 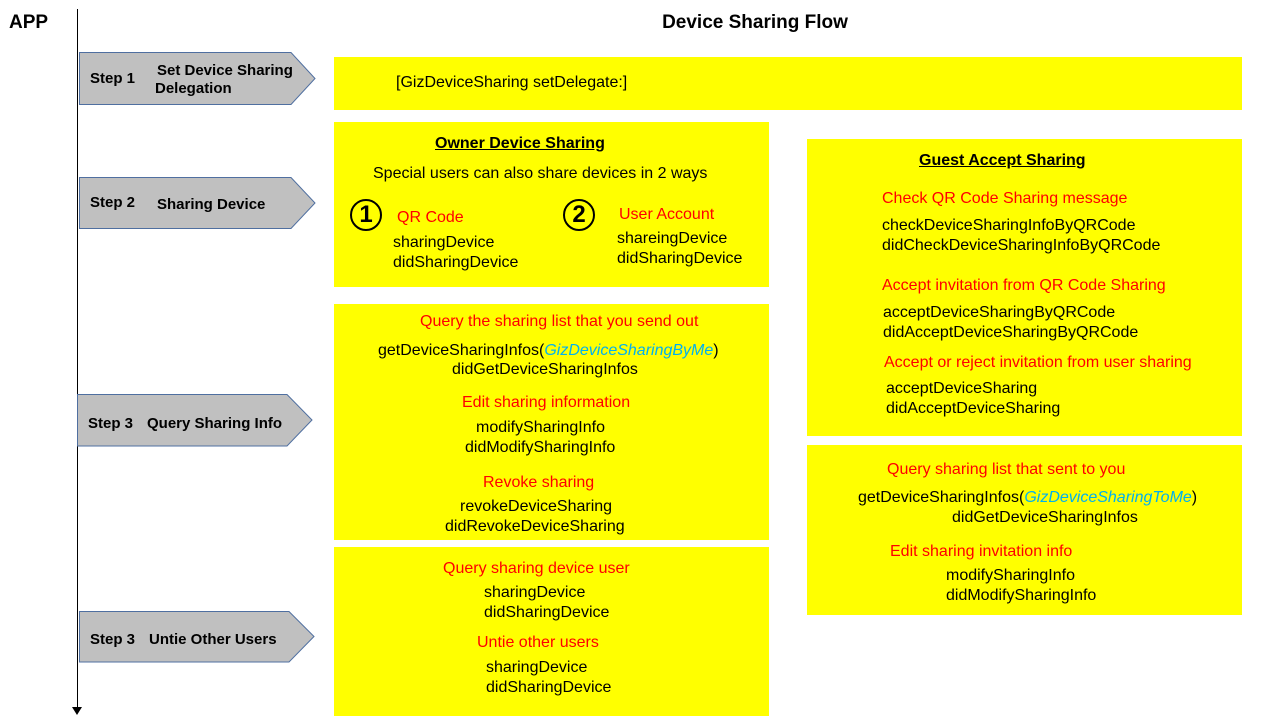 I want to click on section-label: Check QR Code Sharing message, so click(x=1005, y=198).